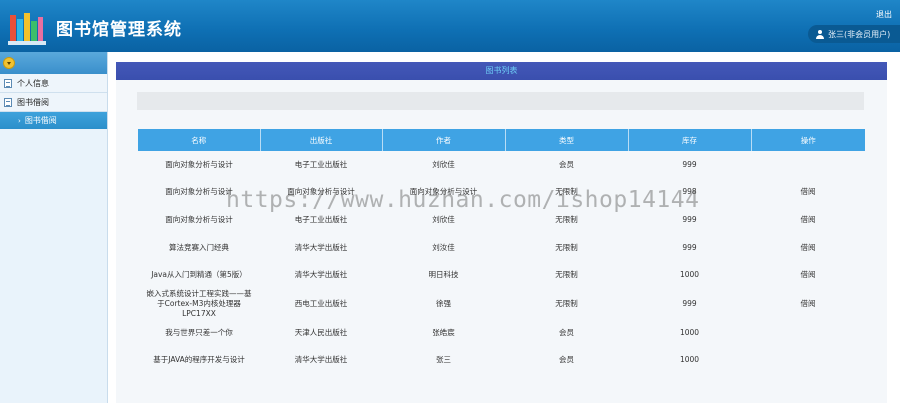 The image size is (900, 403). Describe the element at coordinates (9, 63) in the screenshot. I see `collapse-toggle-icon` at that location.